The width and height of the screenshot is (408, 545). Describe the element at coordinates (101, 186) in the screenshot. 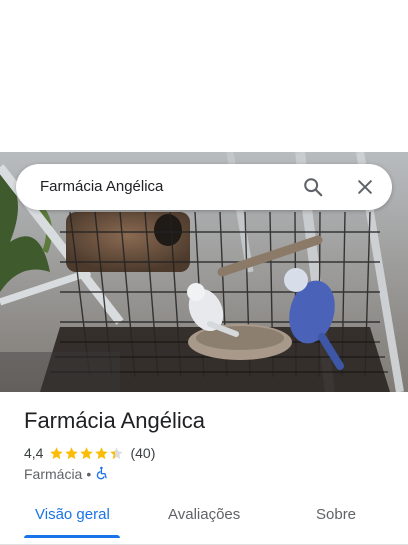

I see `search-input: Farmácia Angélica` at that location.